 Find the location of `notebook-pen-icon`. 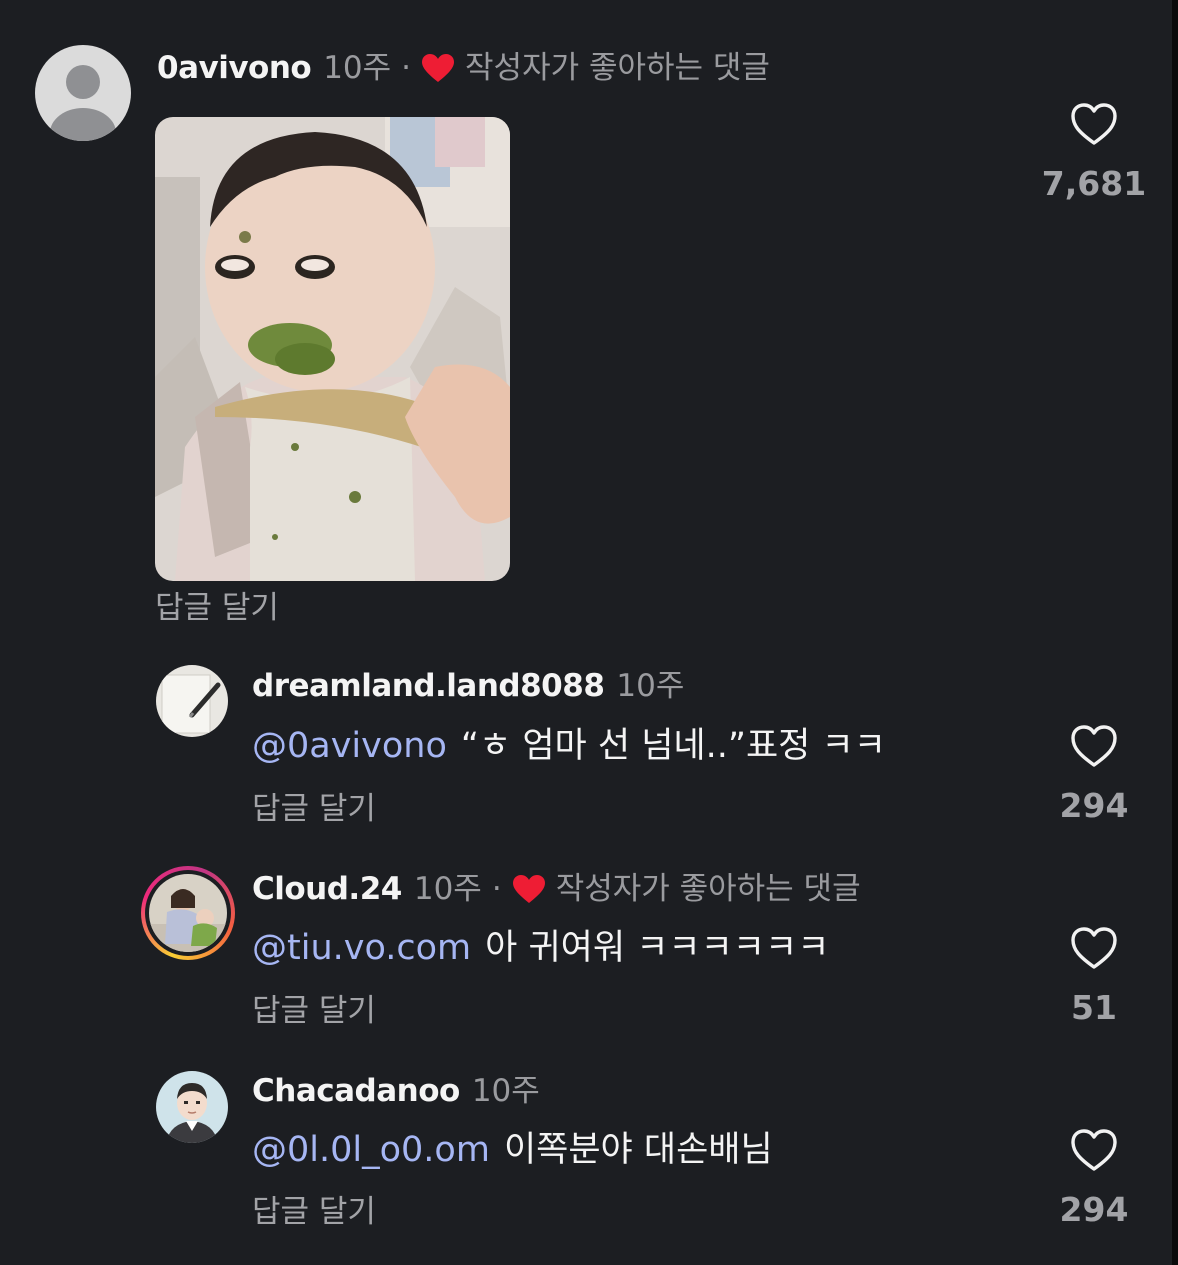

notebook-pen-icon is located at coordinates (192, 701).